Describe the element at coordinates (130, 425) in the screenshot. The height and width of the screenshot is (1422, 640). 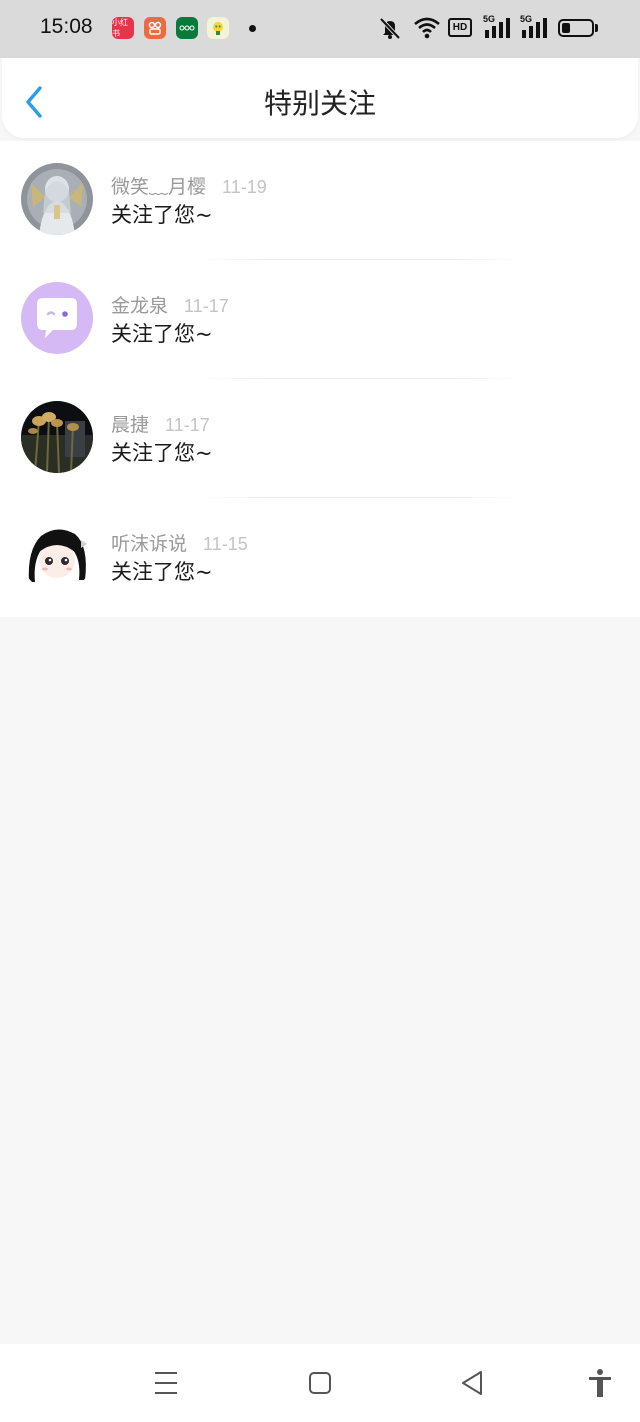
I see `user-name: 晨捷` at that location.